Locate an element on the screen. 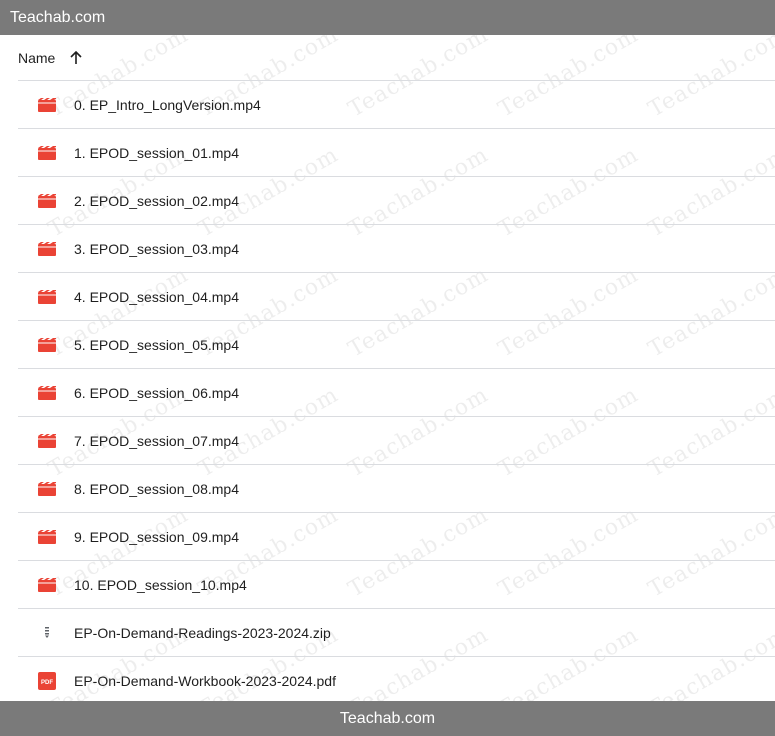 Image resolution: width=775 pixels, height=736 pixels. file-name: 0. EP_Intro_LongVersion.mp4 is located at coordinates (167, 104).